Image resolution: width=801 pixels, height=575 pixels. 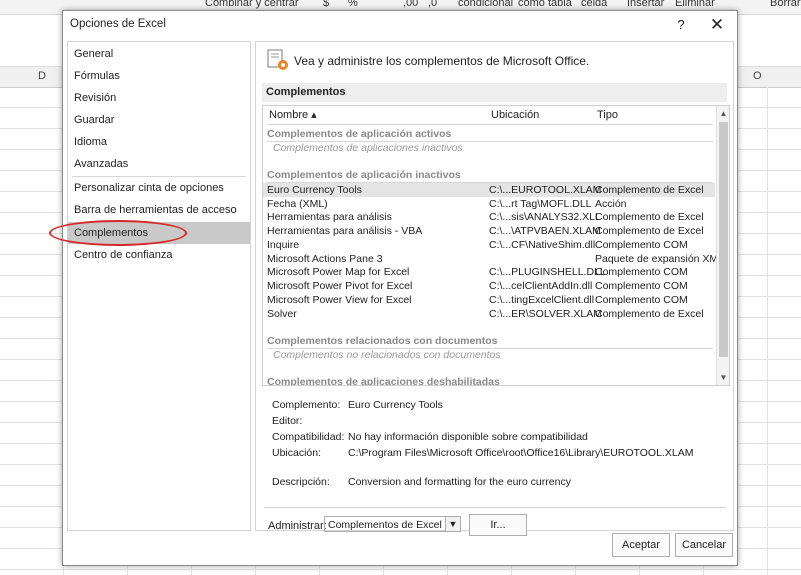 What do you see at coordinates (326, 4) in the screenshot?
I see `ribbon-currency: $` at bounding box center [326, 4].